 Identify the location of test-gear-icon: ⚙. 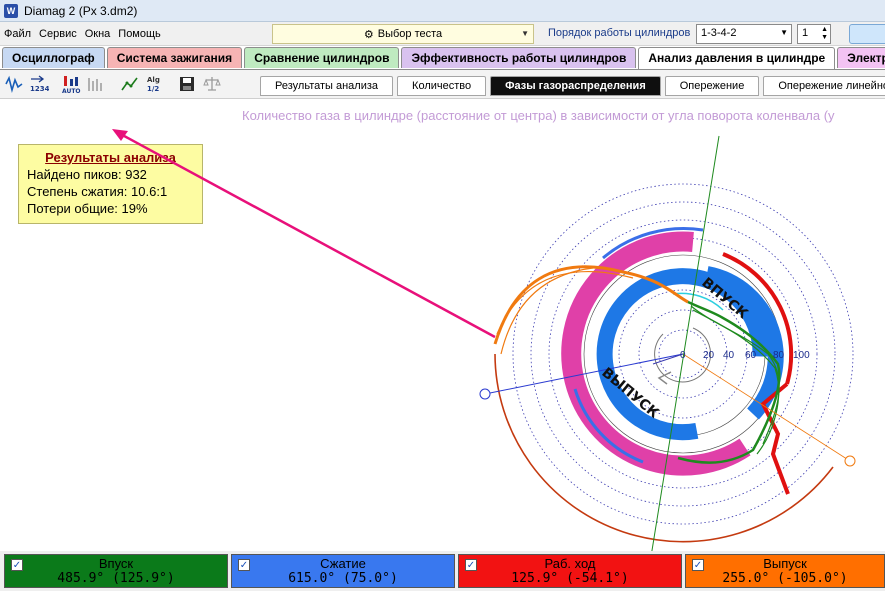
(368, 34).